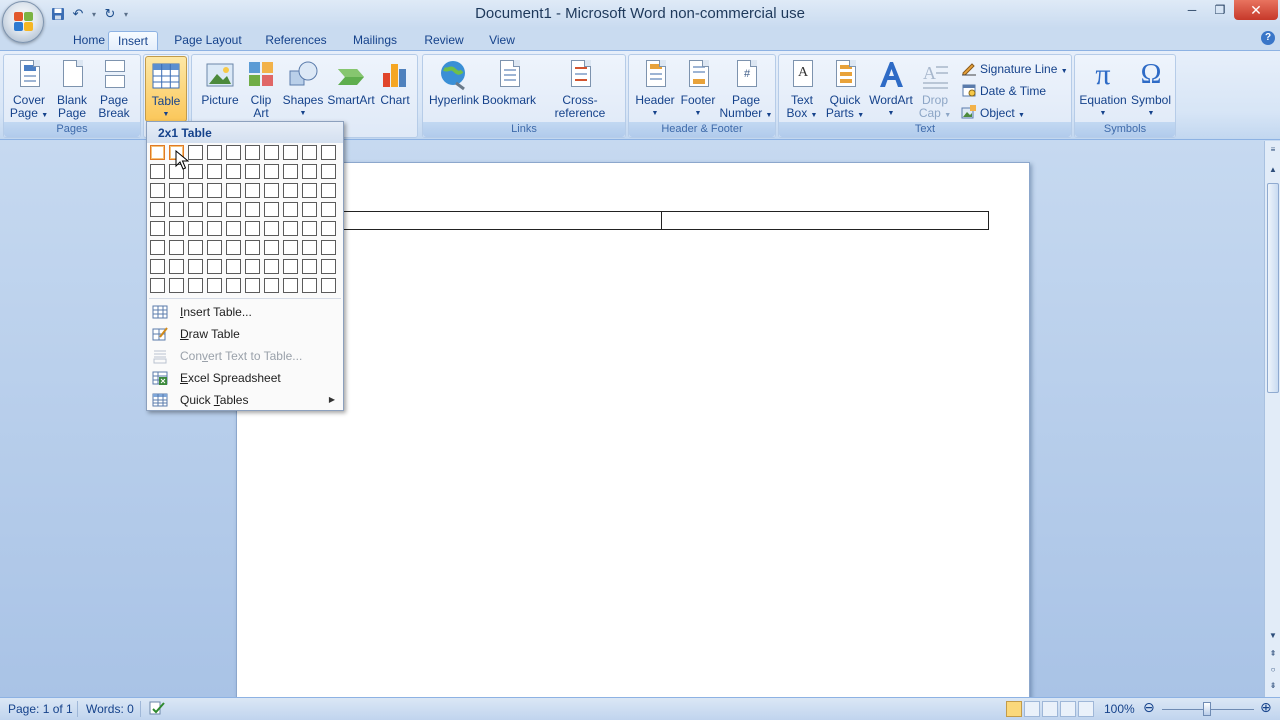 The image size is (1280, 720). What do you see at coordinates (1272, 419) in the screenshot?
I see `vertical-scrollbar: ≡ ▲ ▼ ⇞ ○ ⇟` at bounding box center [1272, 419].